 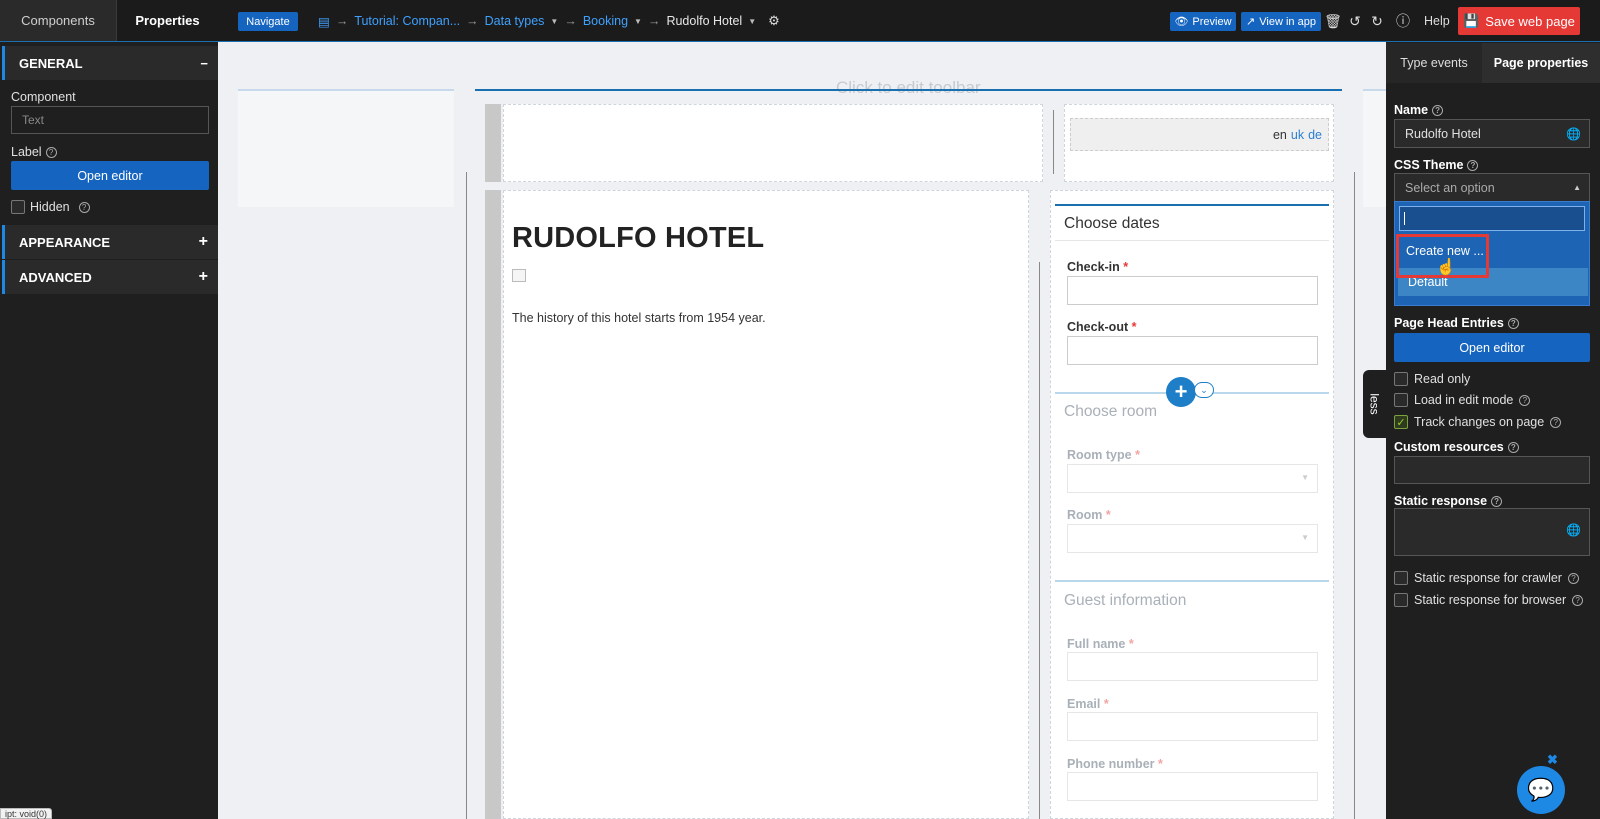 What do you see at coordinates (1181, 392) in the screenshot?
I see `add-component-button: +` at bounding box center [1181, 392].